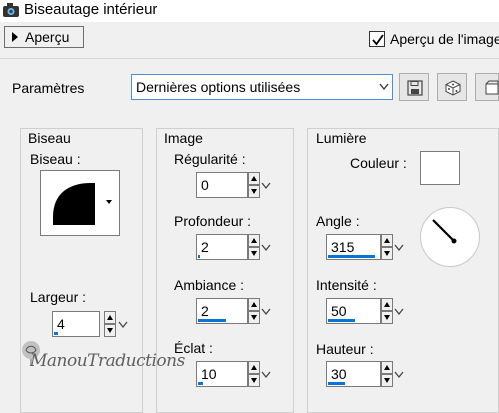 The image size is (499, 413). I want to click on window-title: Biseautage intérieur, so click(91, 9).